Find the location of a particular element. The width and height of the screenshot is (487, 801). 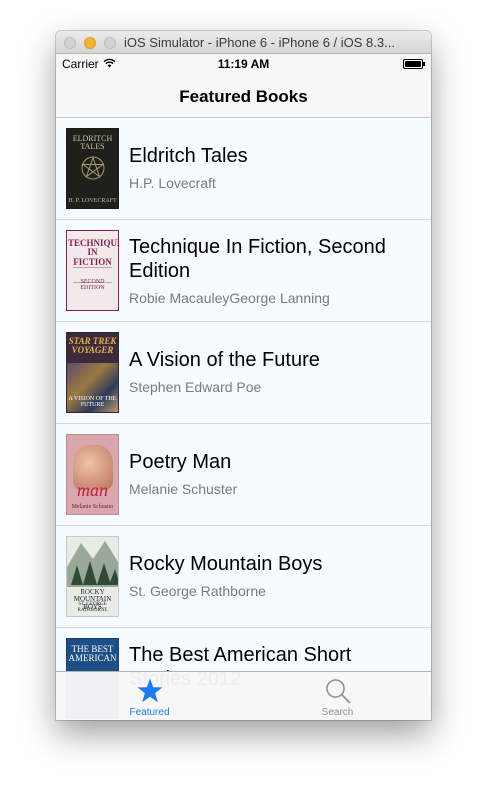

star-icon is located at coordinates (149, 691).